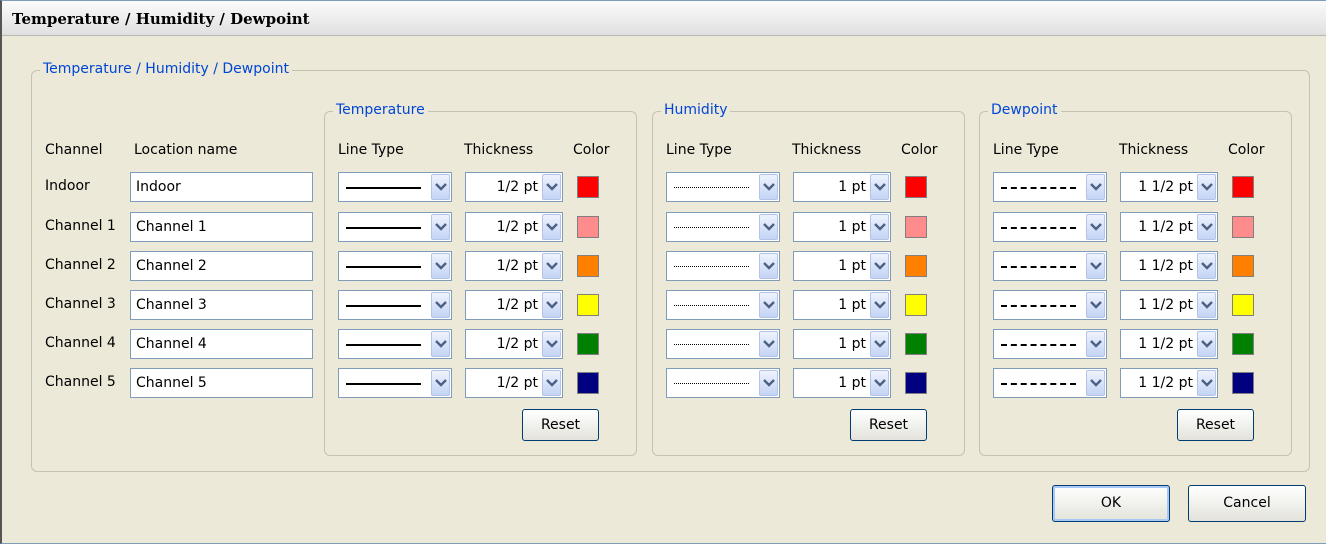 This screenshot has height=544, width=1326. What do you see at coordinates (1111, 503) in the screenshot?
I see `ok-button: OK` at bounding box center [1111, 503].